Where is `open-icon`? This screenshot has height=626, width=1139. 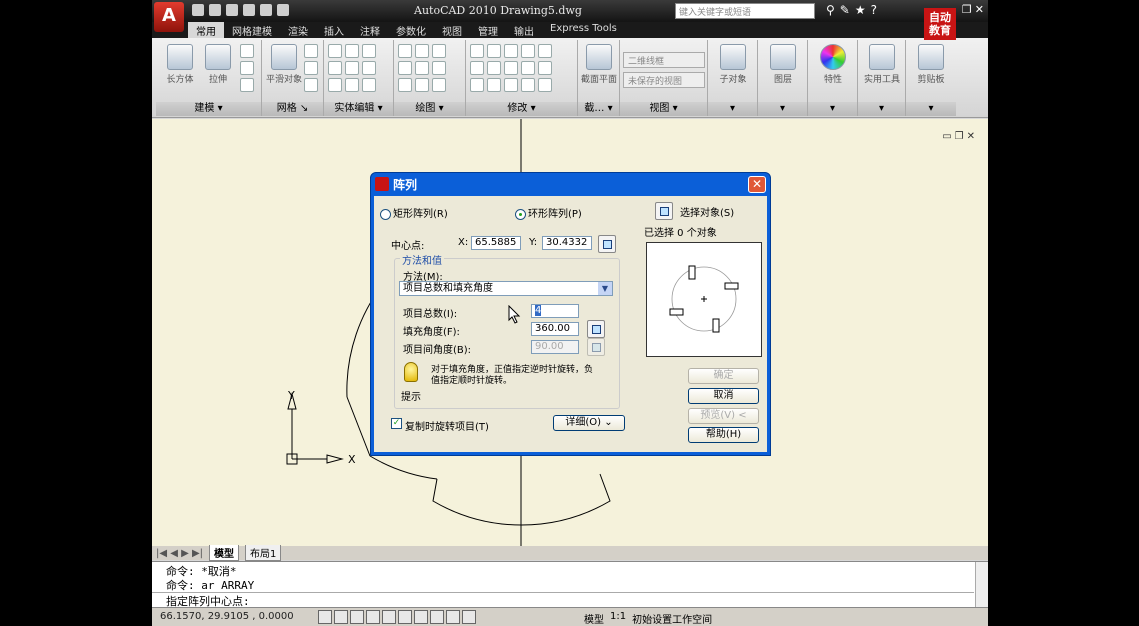
open-icon is located at coordinates (215, 10).